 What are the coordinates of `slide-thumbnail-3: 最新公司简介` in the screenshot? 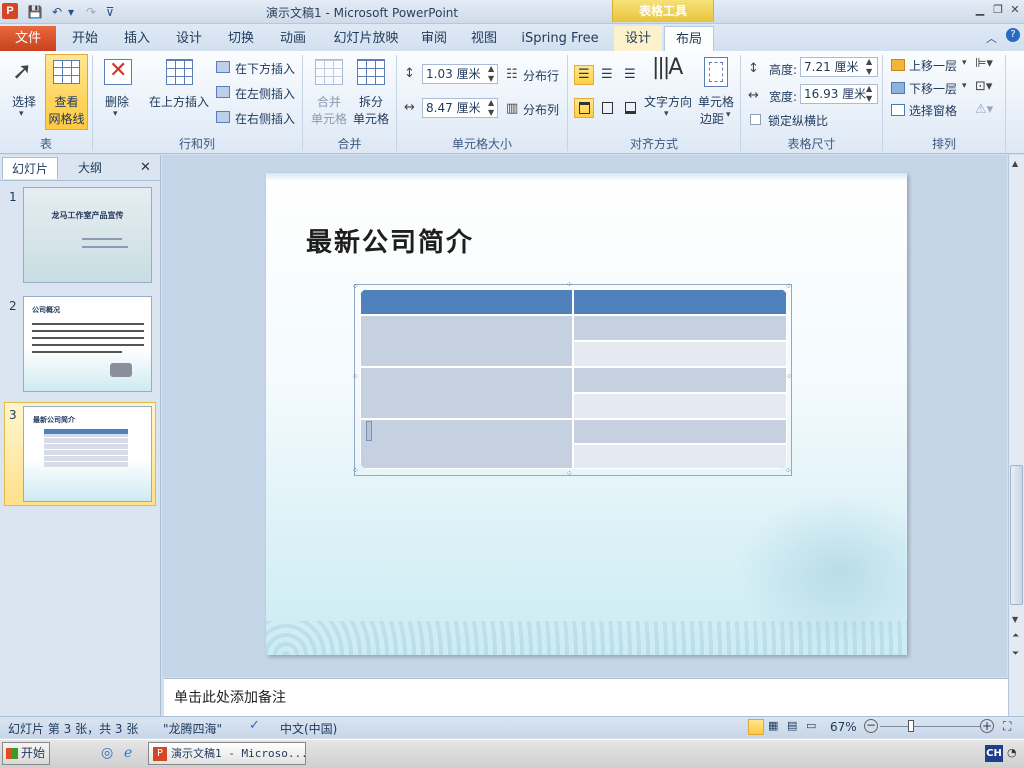 It's located at (87, 454).